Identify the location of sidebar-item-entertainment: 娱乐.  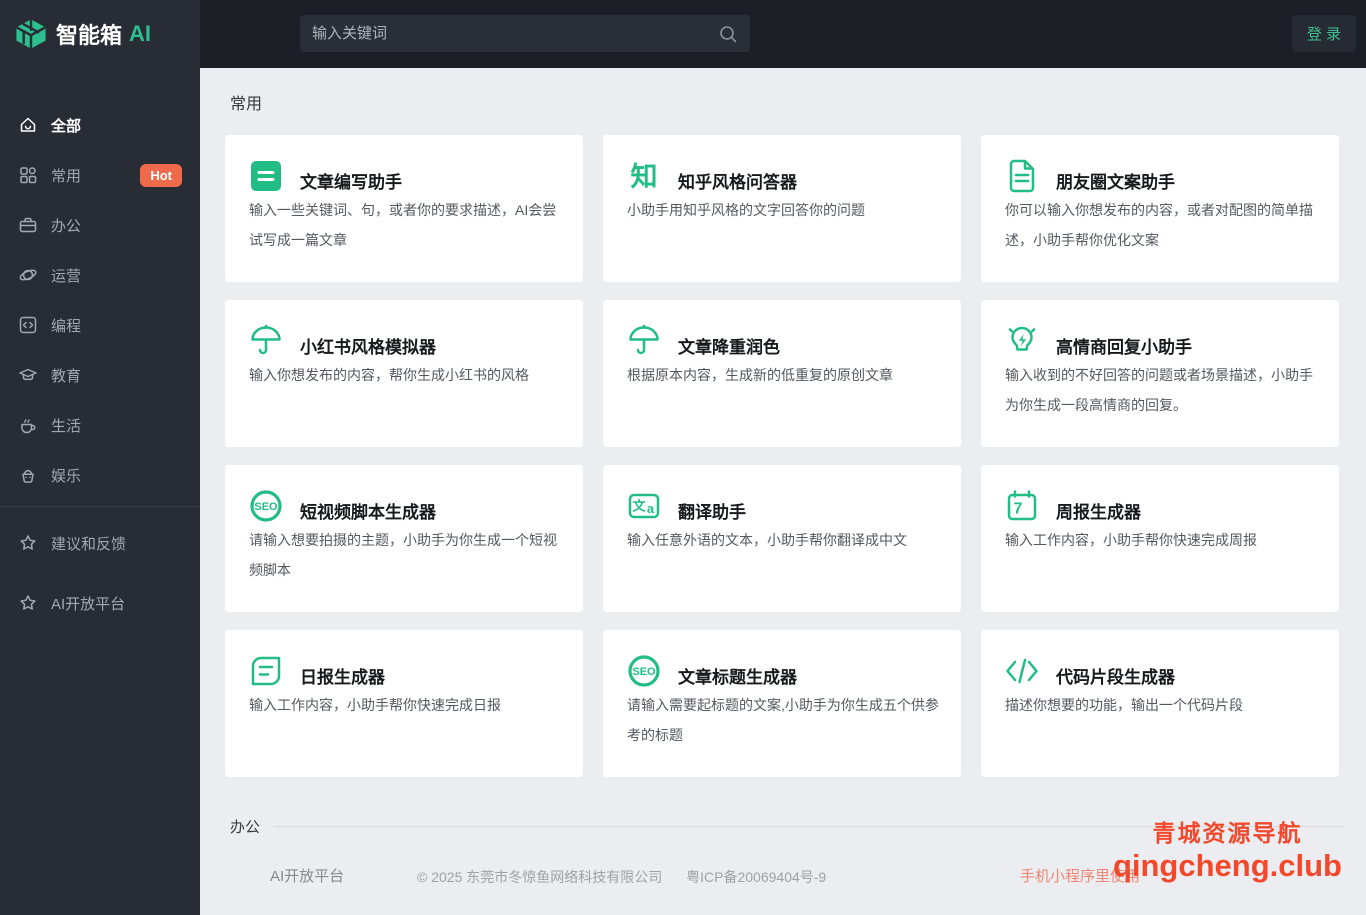
(100, 475).